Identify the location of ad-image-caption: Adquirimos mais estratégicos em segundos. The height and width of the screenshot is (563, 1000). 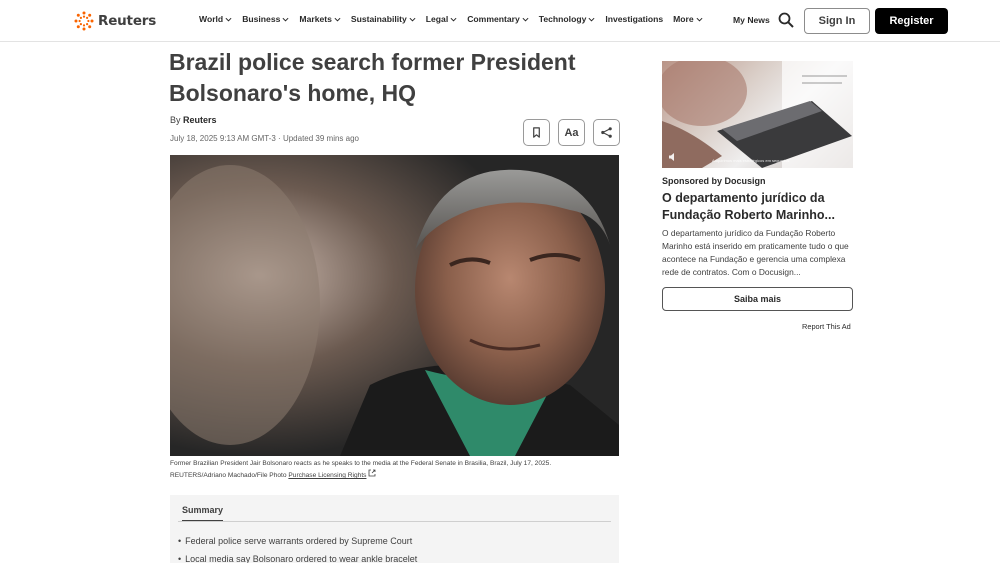
(751, 160).